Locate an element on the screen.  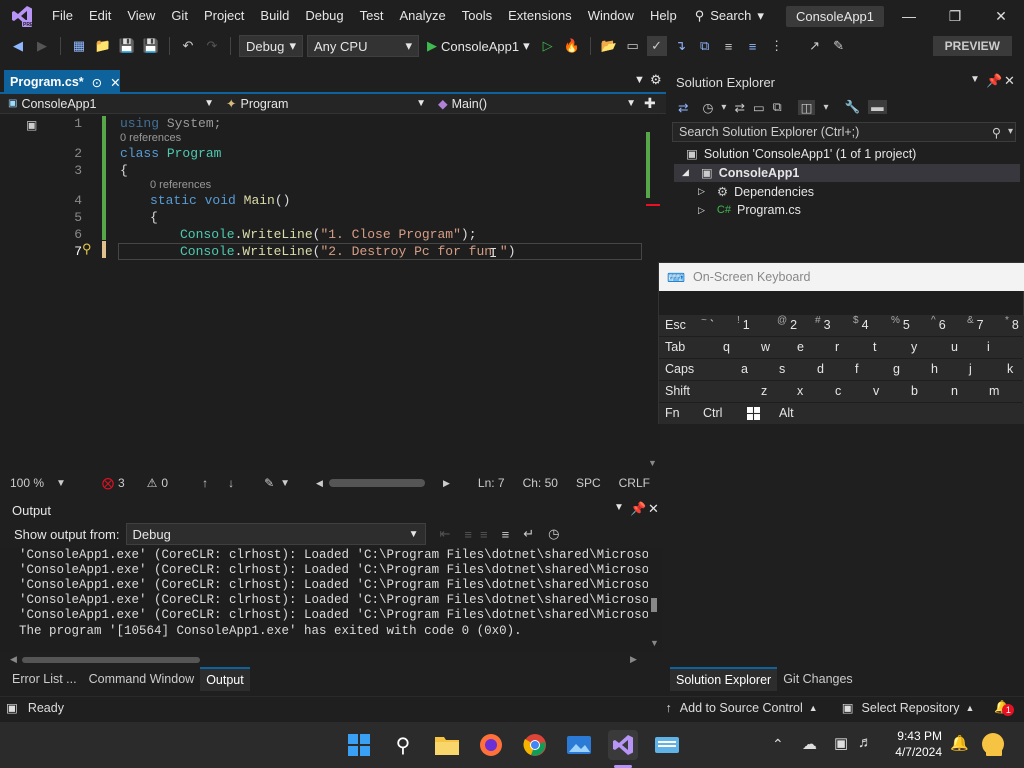
osk-key-row4-7: m is located at coordinates (994, 391).